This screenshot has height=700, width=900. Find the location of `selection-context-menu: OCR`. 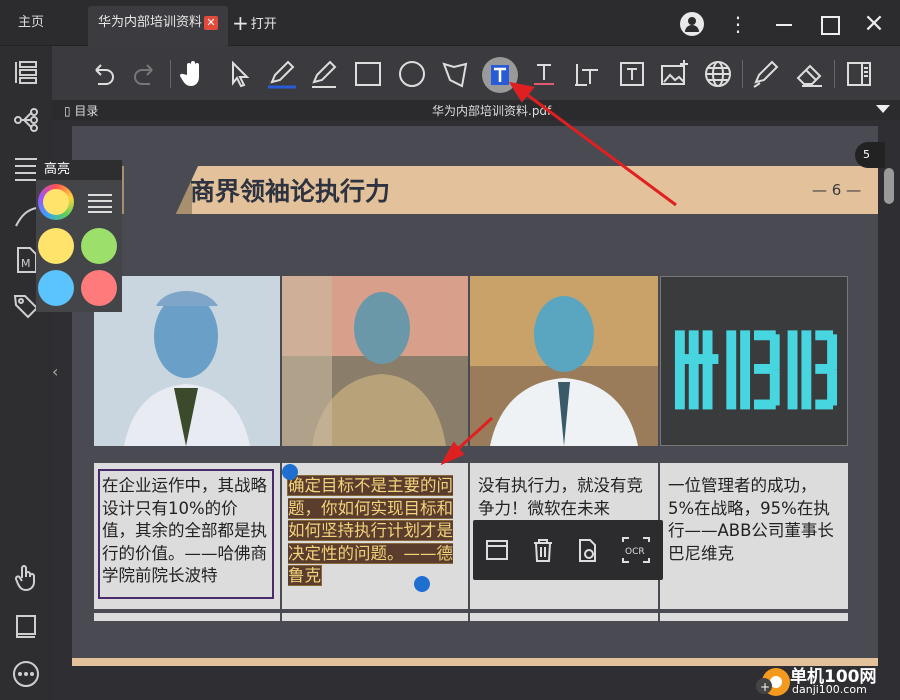

selection-context-menu: OCR is located at coordinates (568, 550).